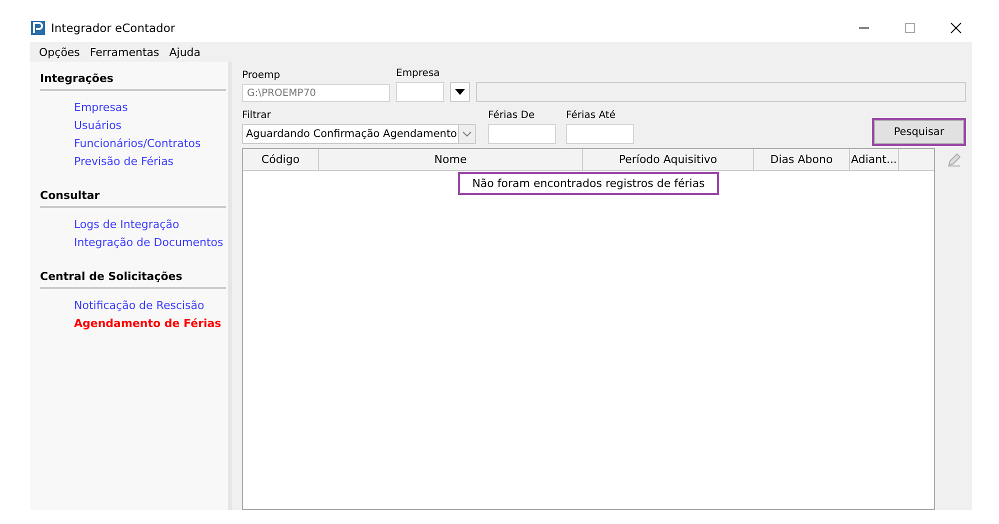 Image resolution: width=999 pixels, height=524 pixels. Describe the element at coordinates (257, 115) in the screenshot. I see `field-label: Filtrar` at that location.